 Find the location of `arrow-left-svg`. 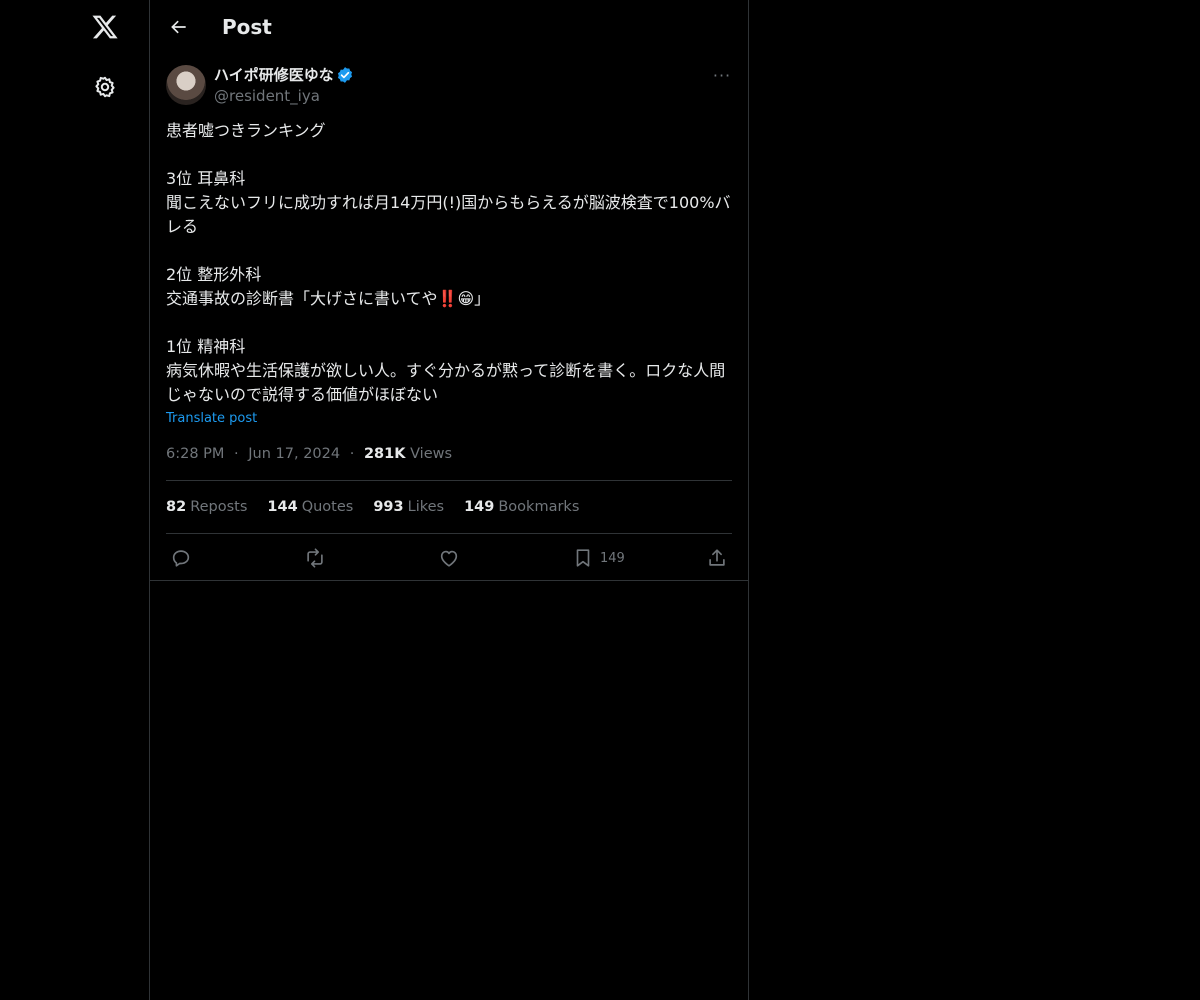

arrow-left-svg is located at coordinates (178, 27).